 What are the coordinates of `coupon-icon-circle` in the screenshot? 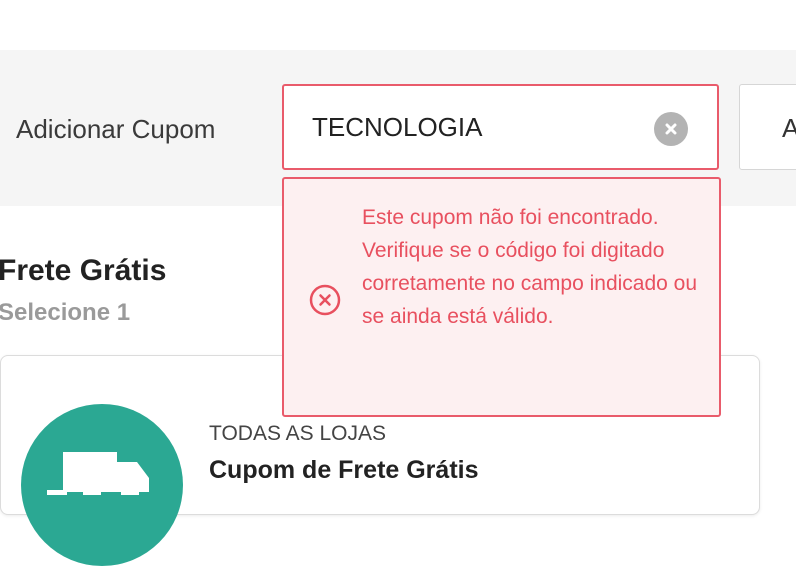 It's located at (102, 485).